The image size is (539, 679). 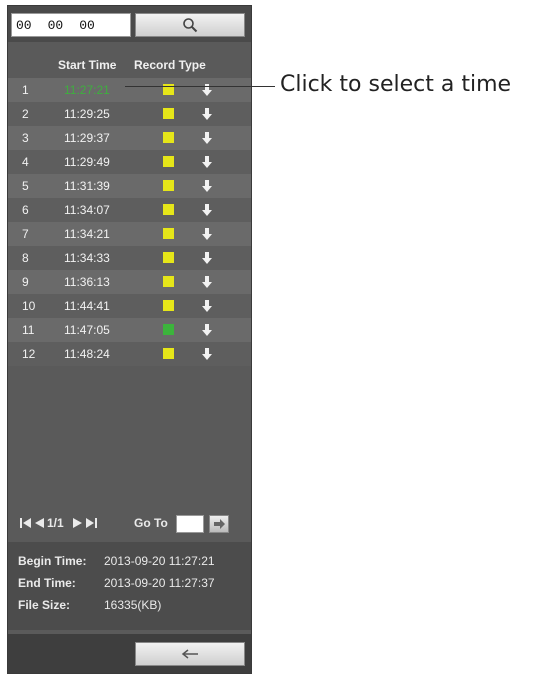 What do you see at coordinates (87, 186) in the screenshot?
I see `record-start-time: 11:31:39` at bounding box center [87, 186].